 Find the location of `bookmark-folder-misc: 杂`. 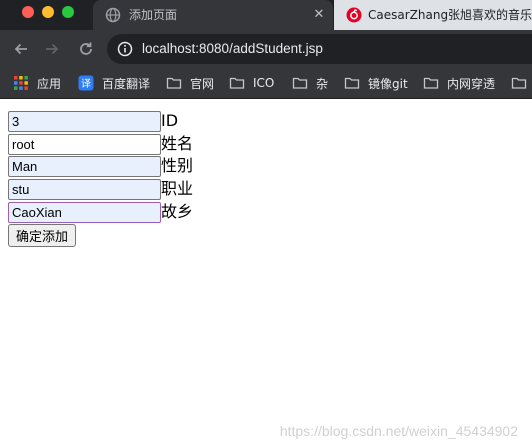

bookmark-folder-misc: 杂 is located at coordinates (310, 83).